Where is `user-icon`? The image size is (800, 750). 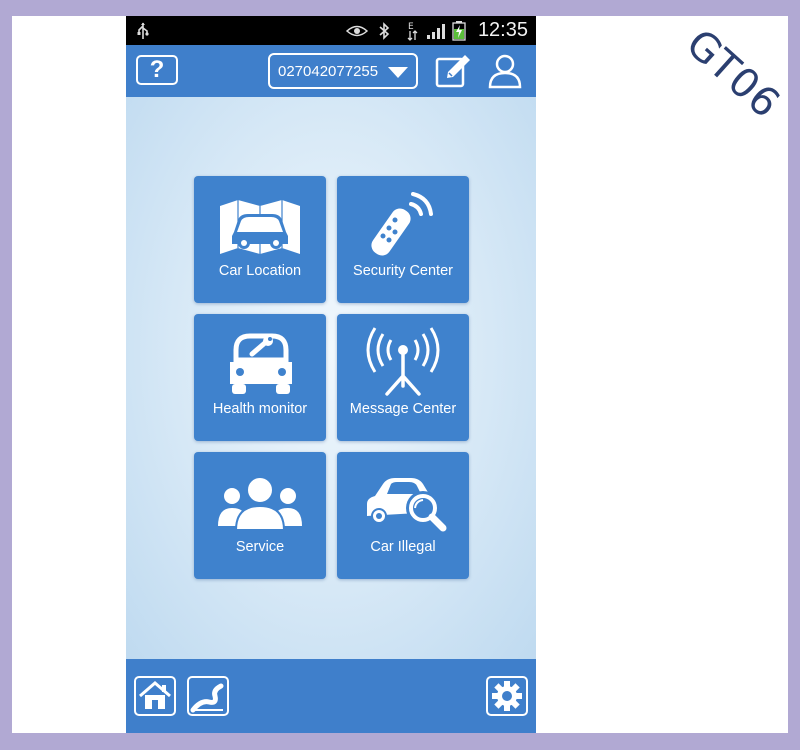
user-icon is located at coordinates (505, 71).